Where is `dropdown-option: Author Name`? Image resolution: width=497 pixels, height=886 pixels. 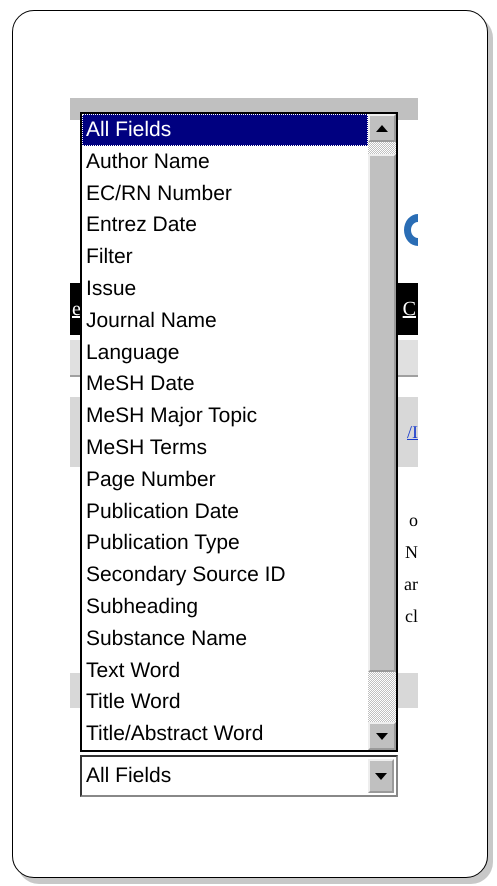 dropdown-option: Author Name is located at coordinates (225, 162).